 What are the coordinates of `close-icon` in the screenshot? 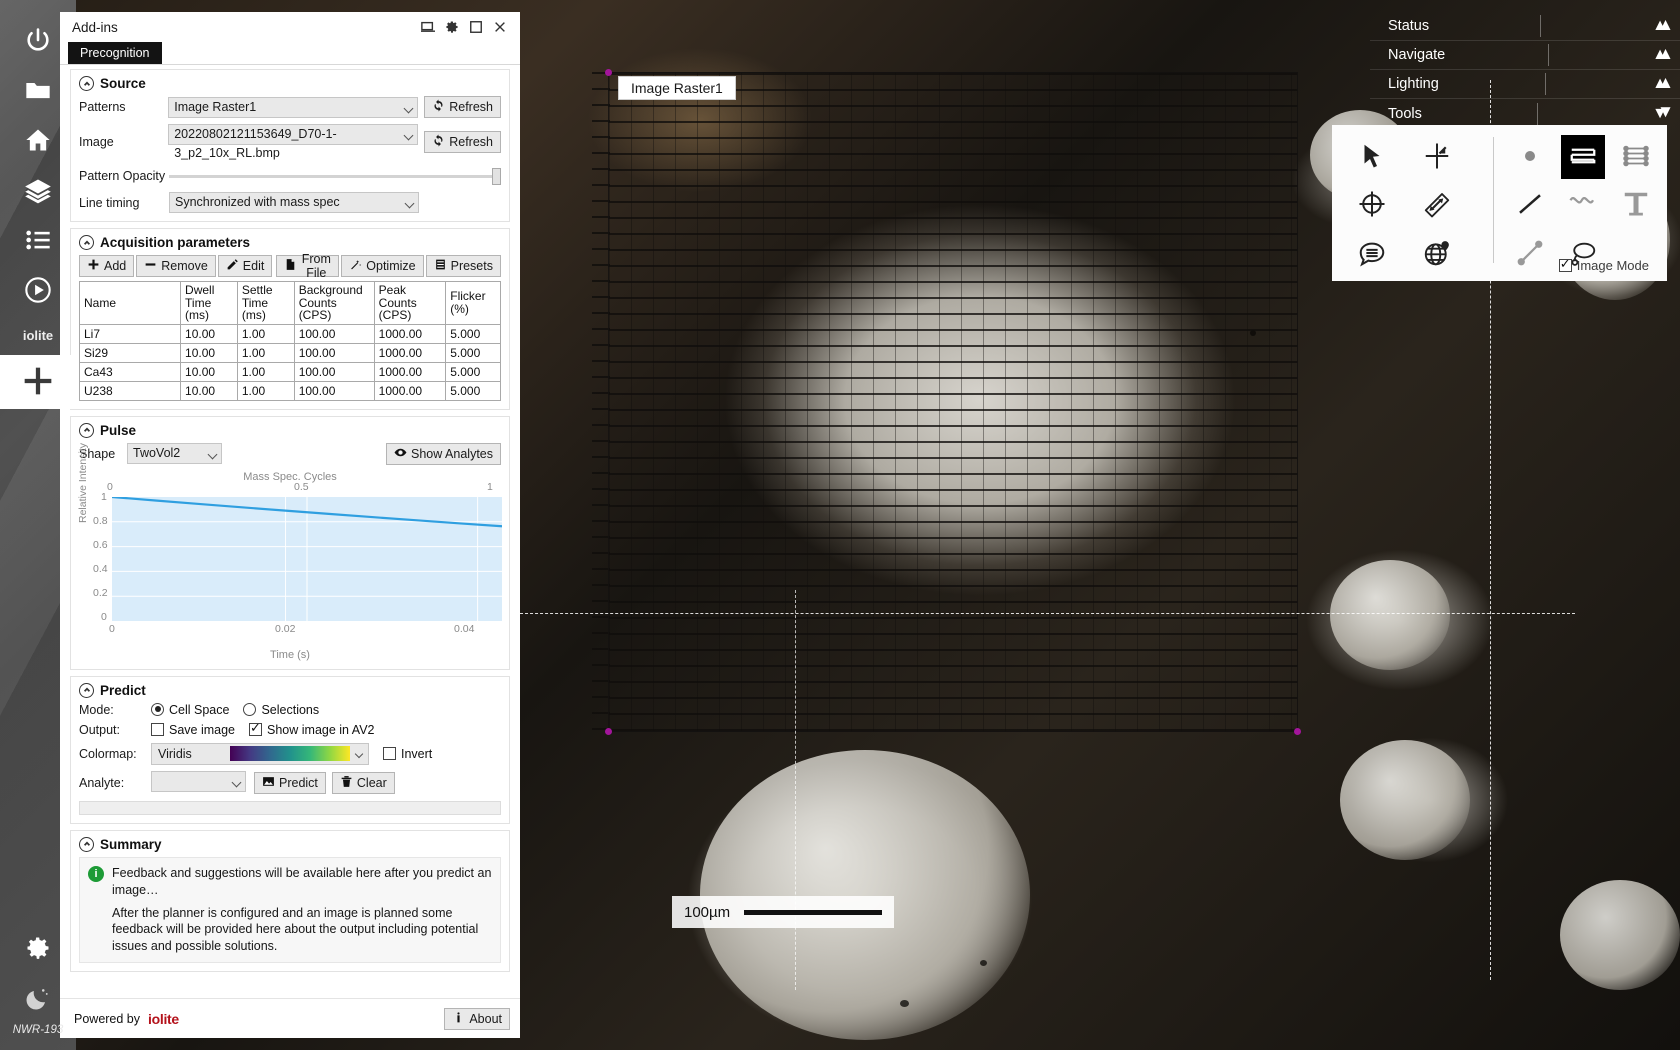 It's located at (500, 27).